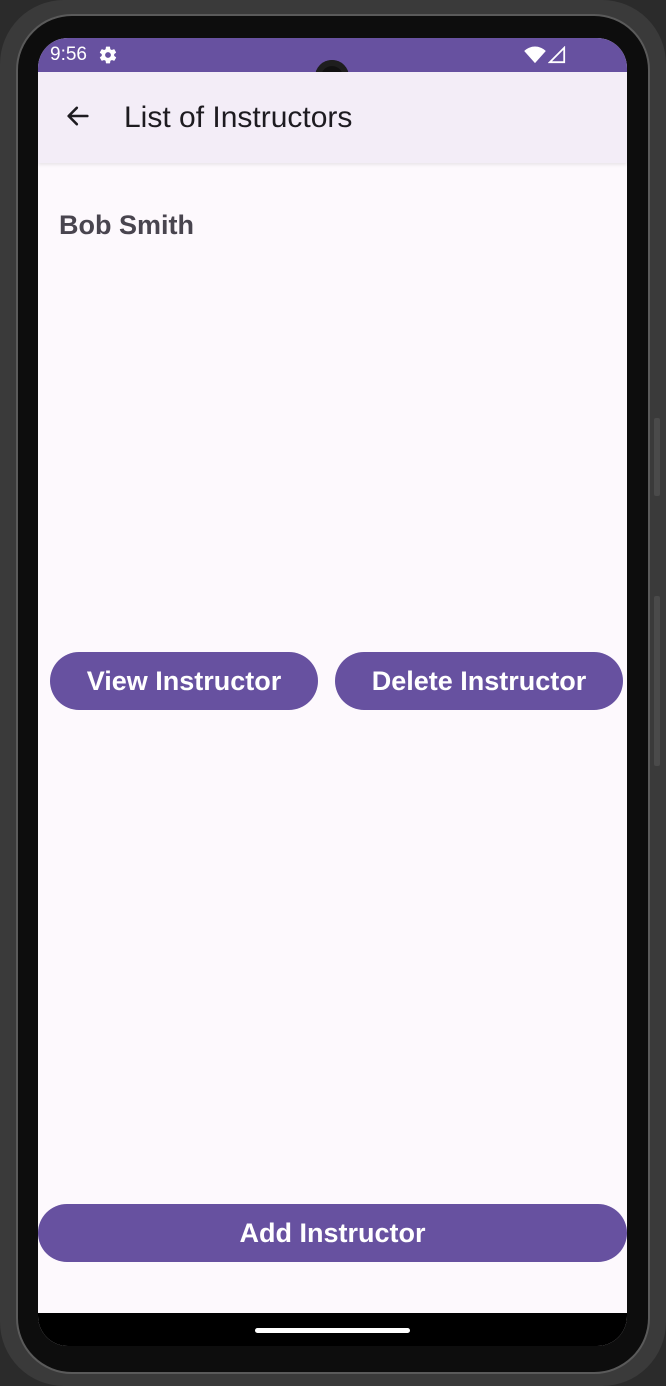 Image resolution: width=666 pixels, height=1386 pixels. I want to click on add-instructor-button: Add Instructor, so click(332, 1233).